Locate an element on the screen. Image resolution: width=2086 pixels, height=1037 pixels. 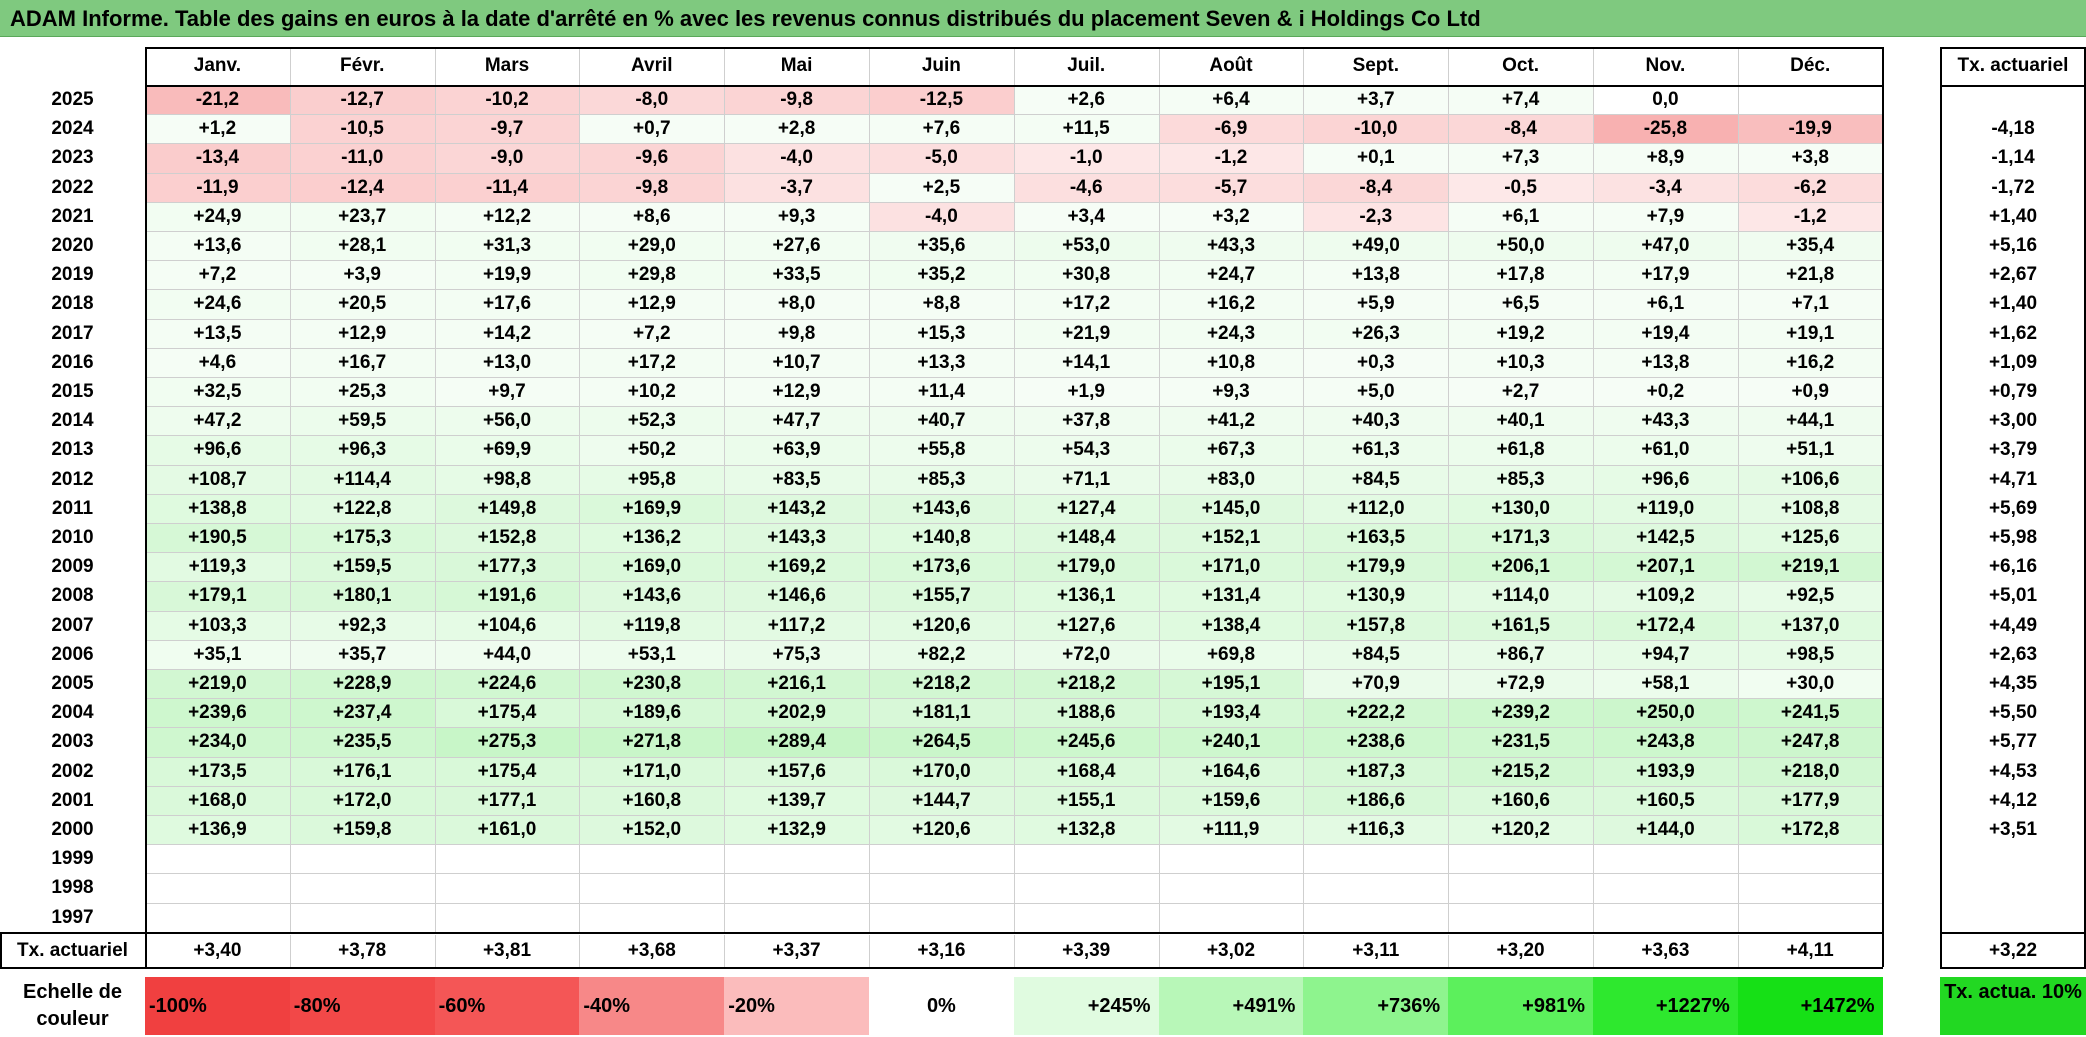
legend-swatch: -80% is located at coordinates (362, 1006).